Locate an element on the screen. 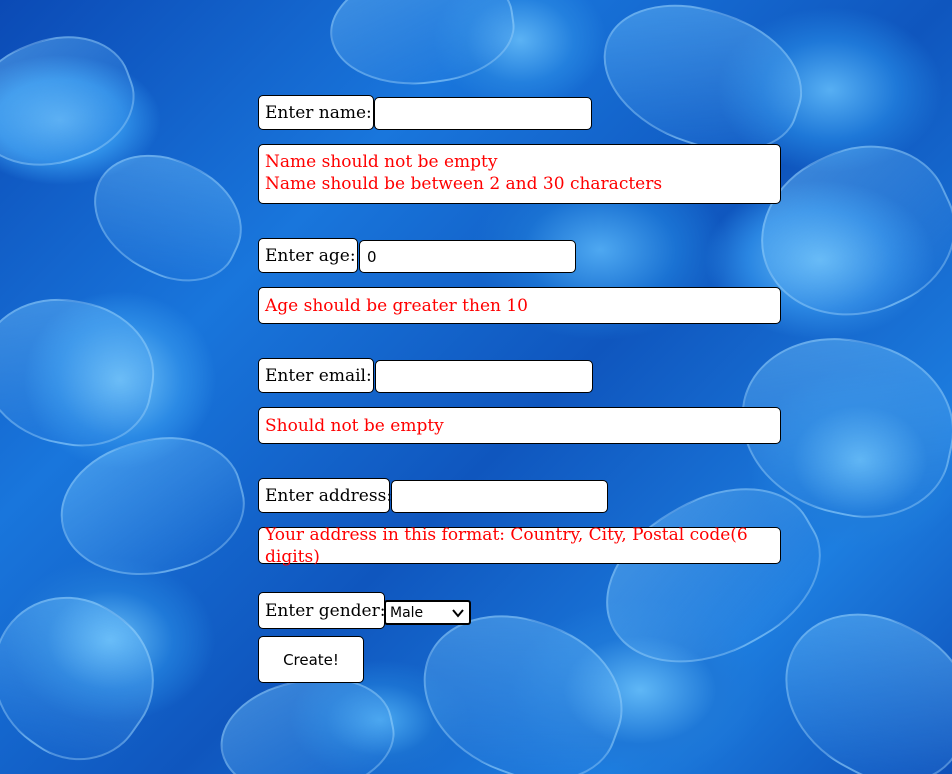  email-label: Enter email: is located at coordinates (316, 375).